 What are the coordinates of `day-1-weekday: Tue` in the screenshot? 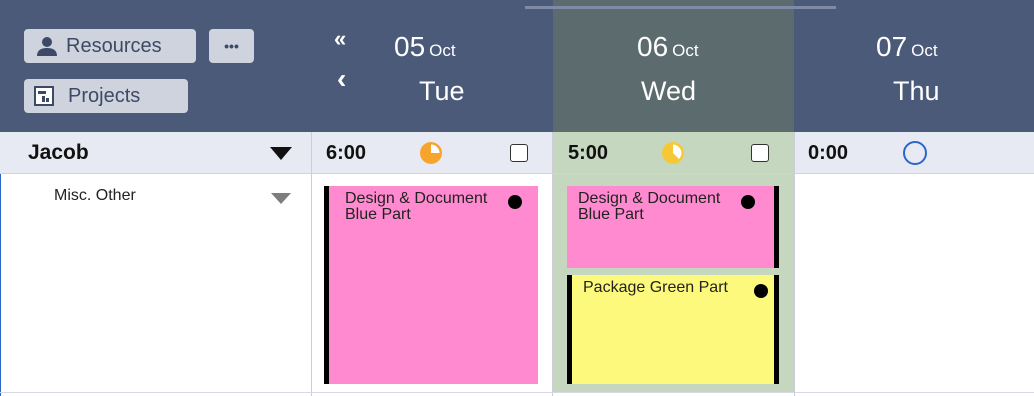 It's located at (442, 91).